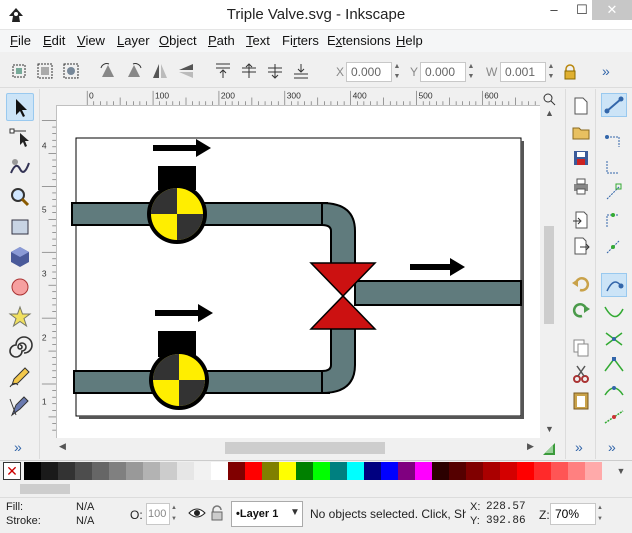  I want to click on undo-icon, so click(581, 284).